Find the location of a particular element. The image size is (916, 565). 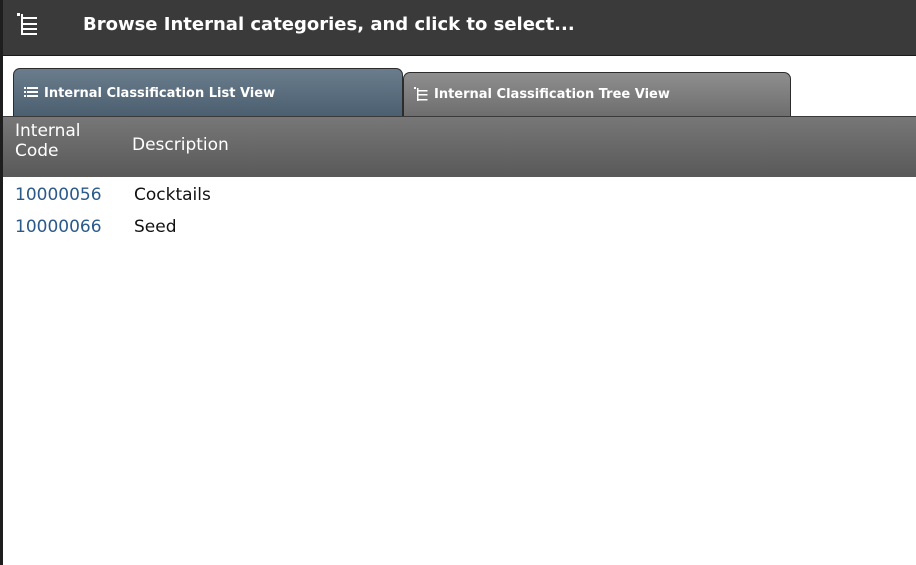

row-description: Cocktails is located at coordinates (172, 195).